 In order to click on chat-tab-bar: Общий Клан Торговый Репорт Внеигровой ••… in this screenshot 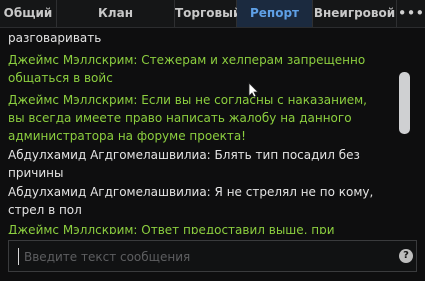, I will do `click(212, 14)`.